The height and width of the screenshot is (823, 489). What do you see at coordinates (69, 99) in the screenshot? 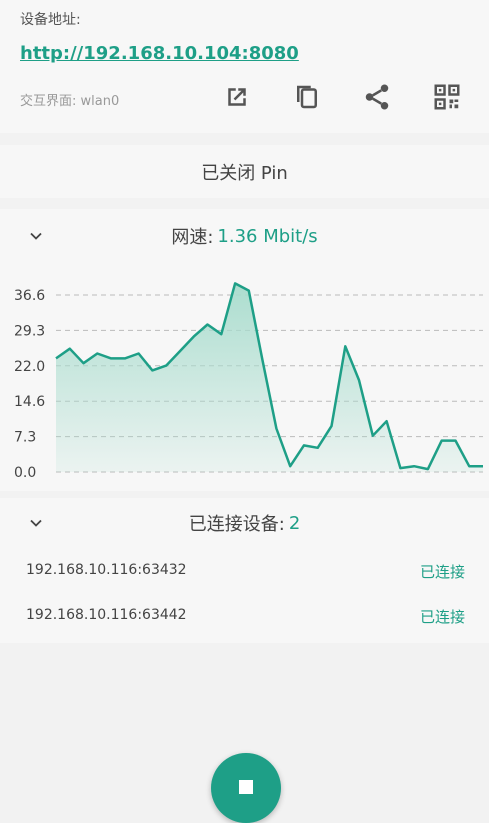
I see `interface-label: 交互界面: wlan0` at bounding box center [69, 99].